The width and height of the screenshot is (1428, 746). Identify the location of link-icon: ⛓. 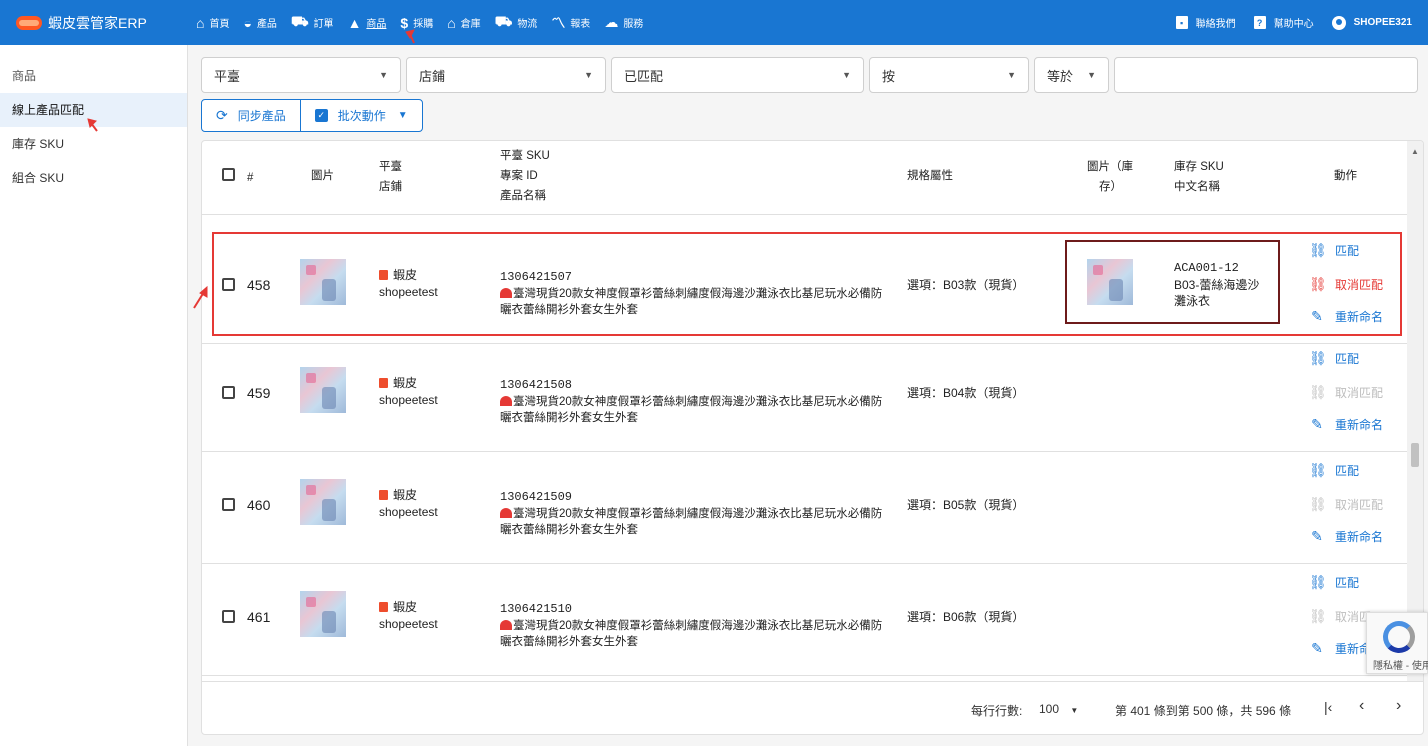
(1318, 358).